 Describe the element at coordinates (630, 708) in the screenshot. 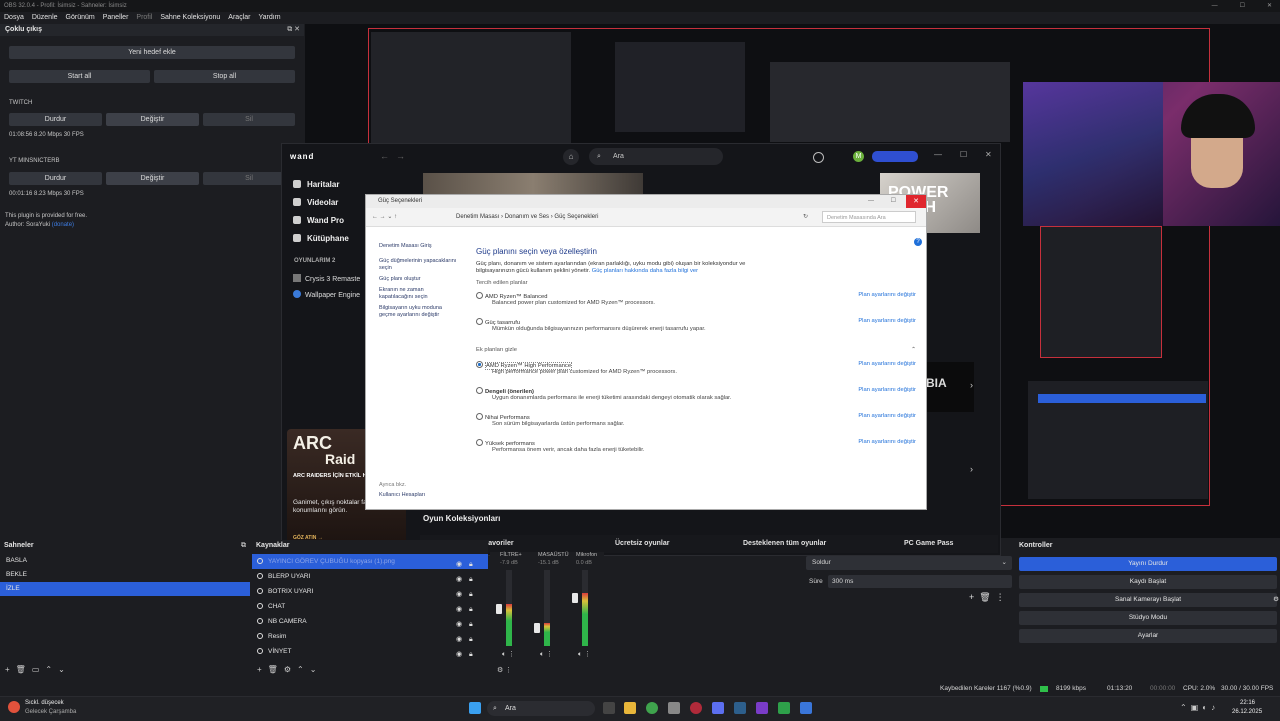

I see `file-explorer-icon` at that location.